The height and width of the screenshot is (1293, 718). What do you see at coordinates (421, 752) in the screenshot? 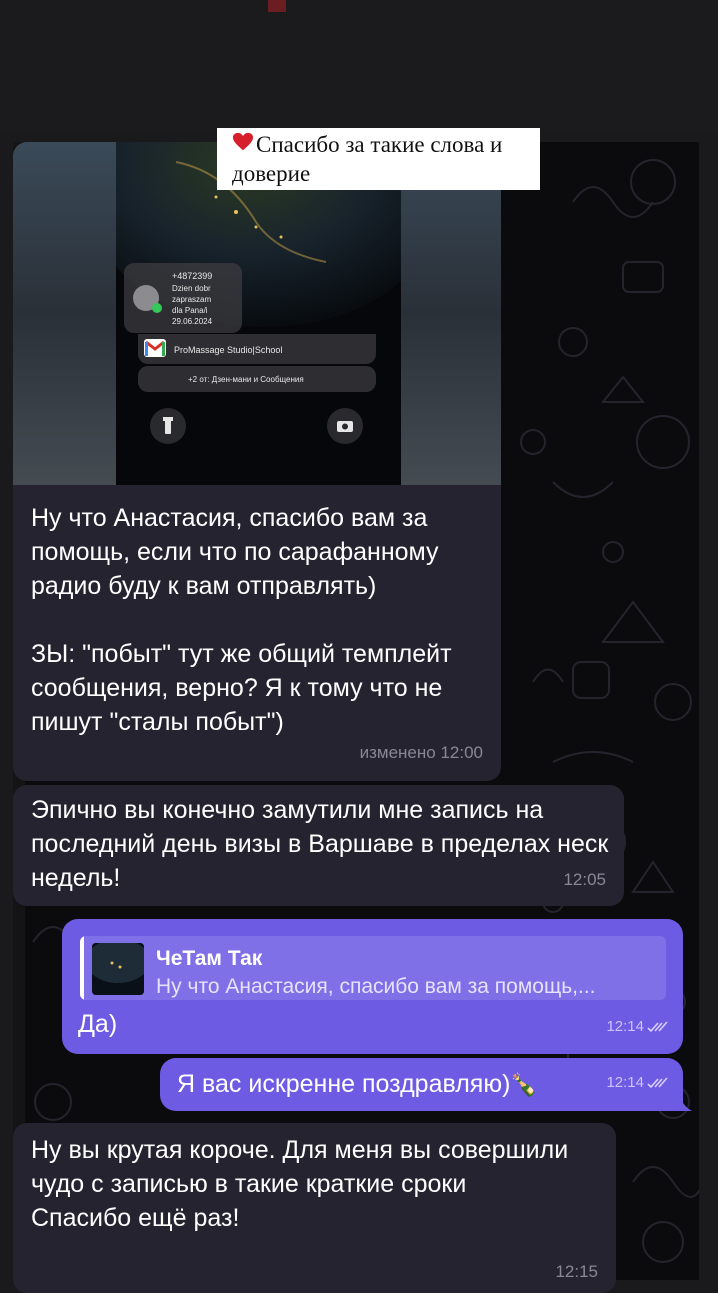
I see `message-timestamp: изменено 12:00` at bounding box center [421, 752].